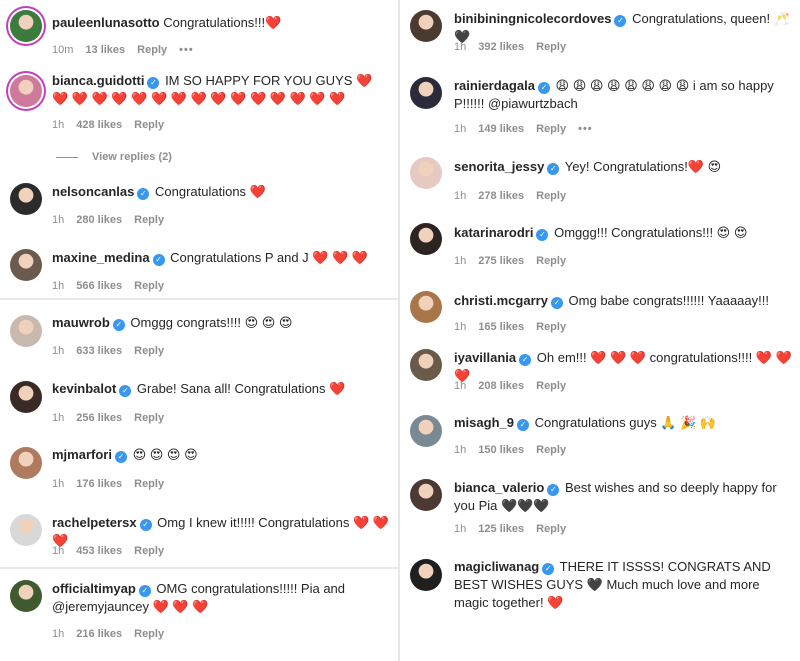  What do you see at coordinates (501, 327) in the screenshot?
I see `likes-count: 165 likes` at bounding box center [501, 327].